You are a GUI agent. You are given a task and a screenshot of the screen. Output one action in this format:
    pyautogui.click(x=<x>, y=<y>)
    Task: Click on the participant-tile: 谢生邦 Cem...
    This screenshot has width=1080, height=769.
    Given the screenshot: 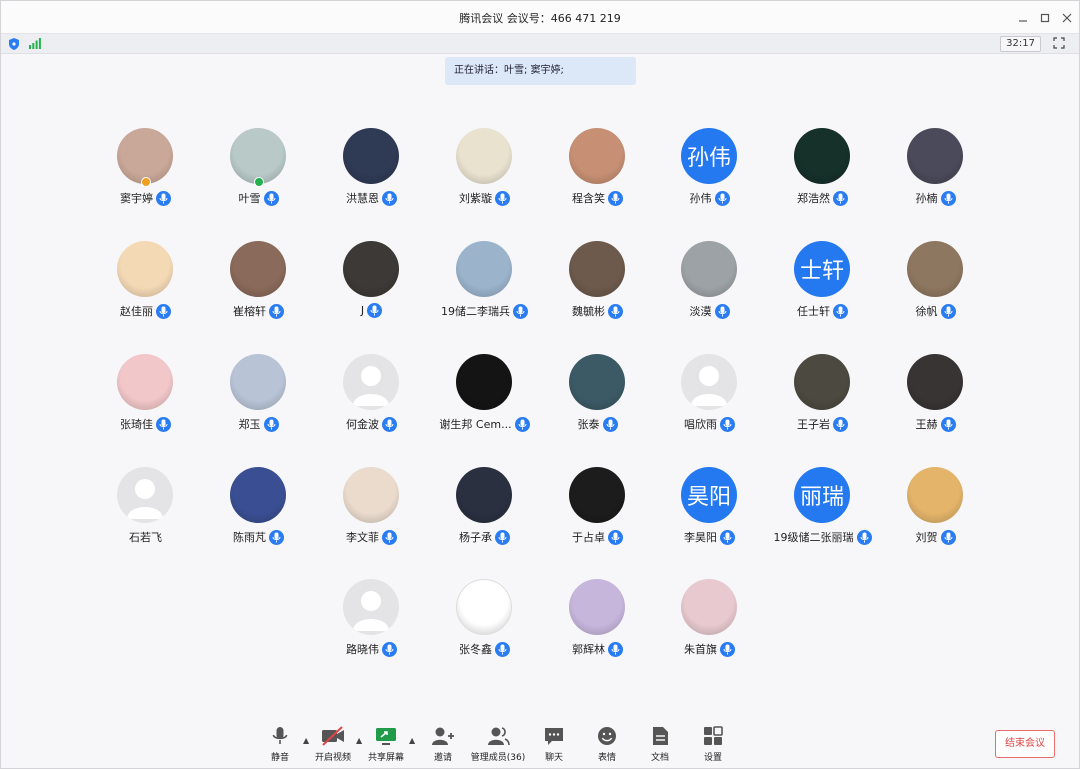 What is the action you would take?
    pyautogui.click(x=484, y=404)
    